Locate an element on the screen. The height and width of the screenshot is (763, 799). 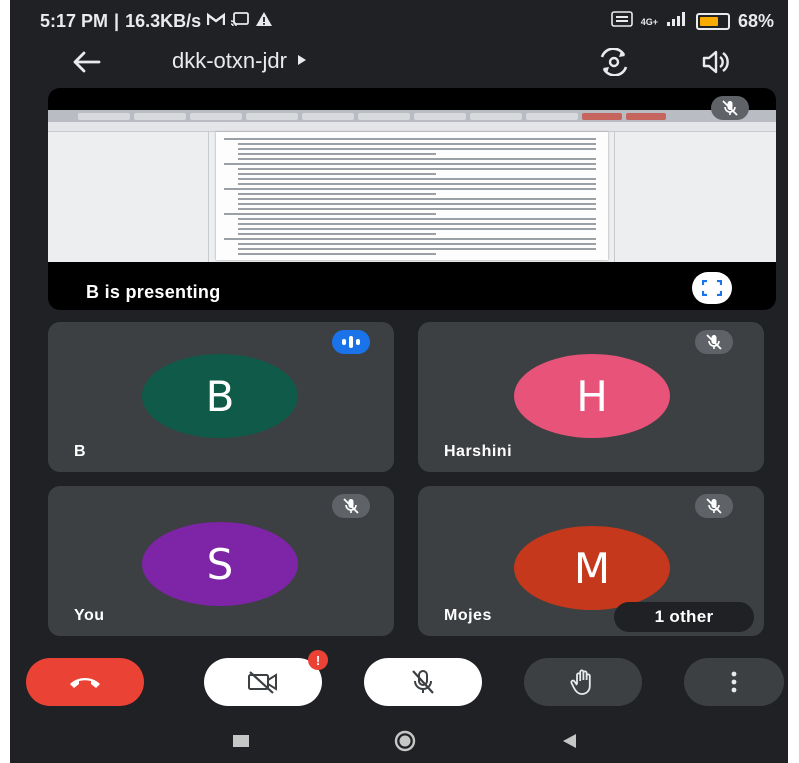
back-button is located at coordinates (86, 62).